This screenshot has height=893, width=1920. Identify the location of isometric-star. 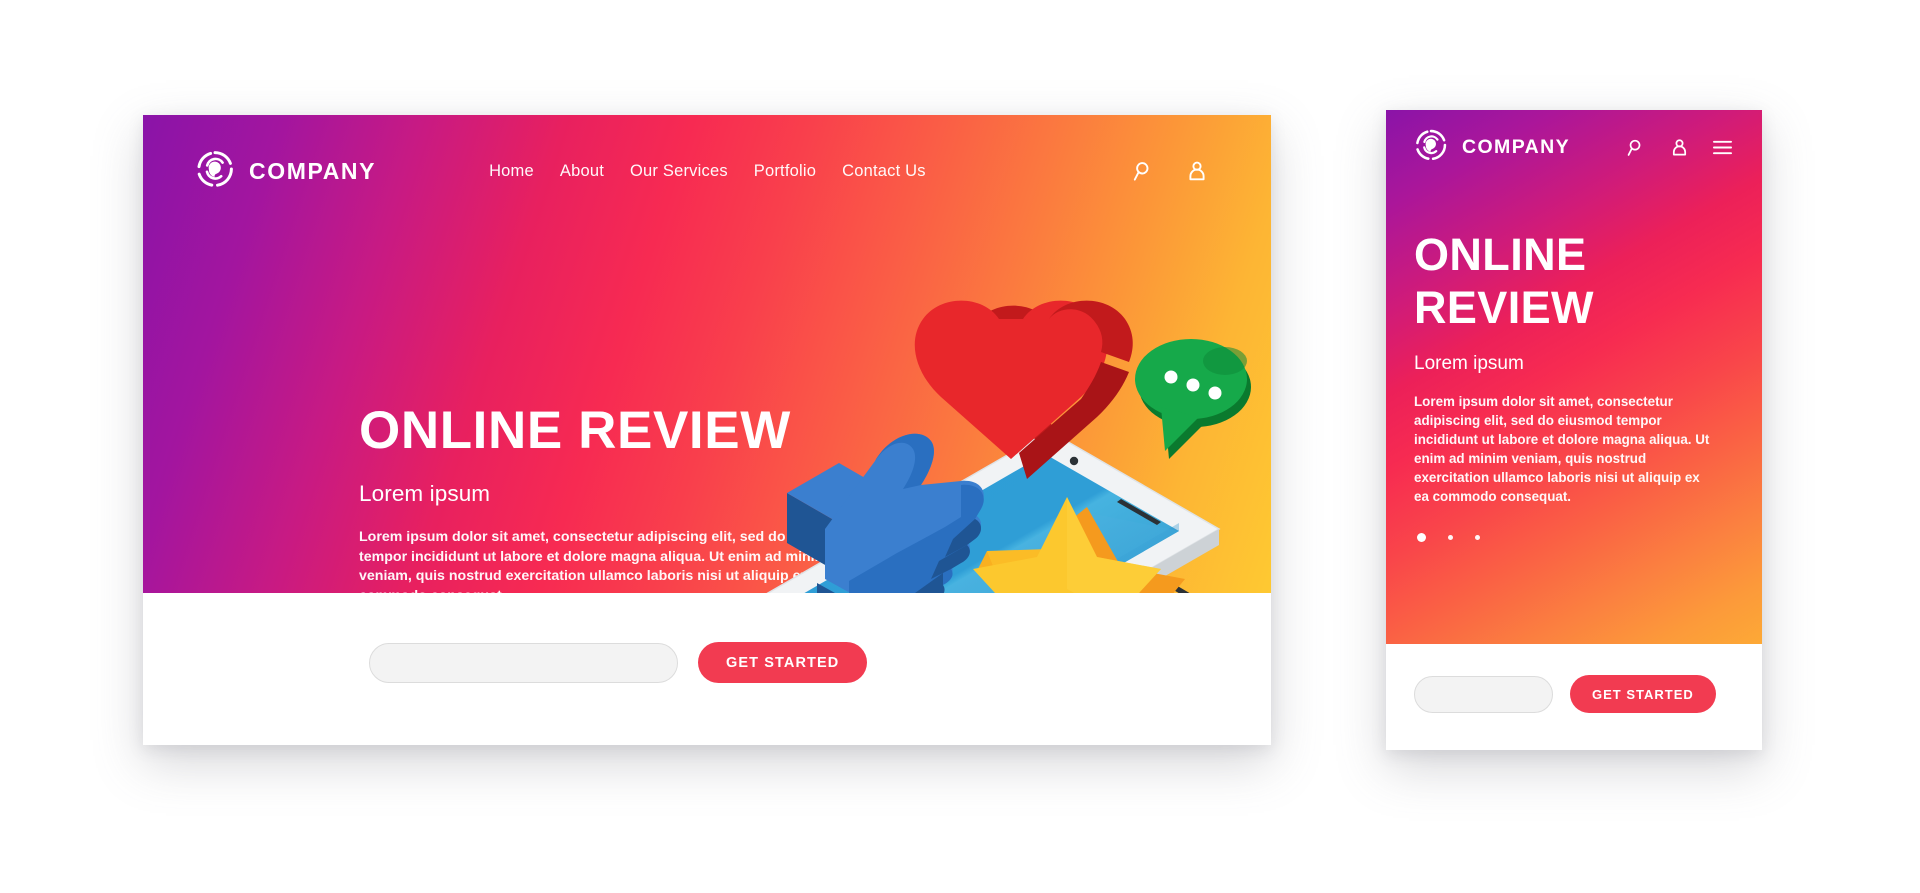
(1079, 545).